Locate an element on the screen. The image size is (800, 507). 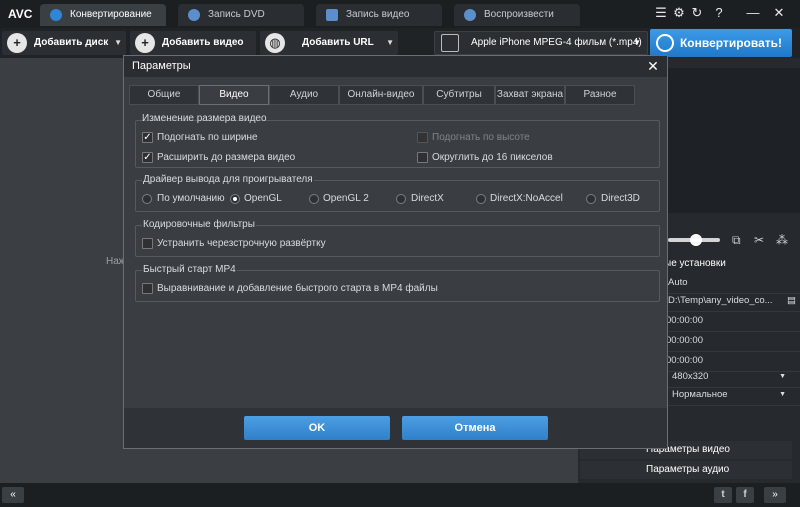
expand-checkbox: ✓ is located at coordinates (147, 157).